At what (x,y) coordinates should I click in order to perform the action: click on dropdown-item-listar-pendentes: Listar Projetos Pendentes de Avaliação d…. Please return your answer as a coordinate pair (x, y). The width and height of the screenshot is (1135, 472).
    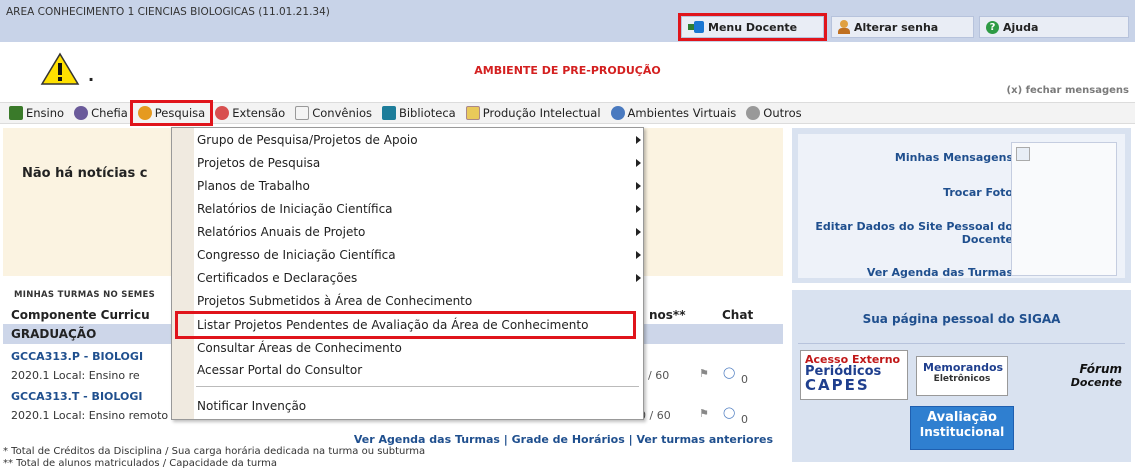
    Looking at the image, I should click on (405, 325).